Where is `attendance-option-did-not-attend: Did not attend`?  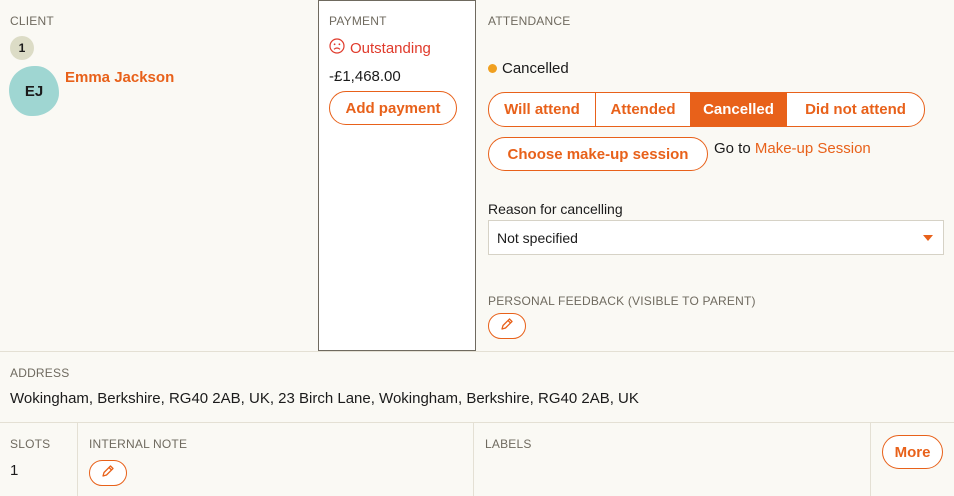 attendance-option-did-not-attend: Did not attend is located at coordinates (855, 109).